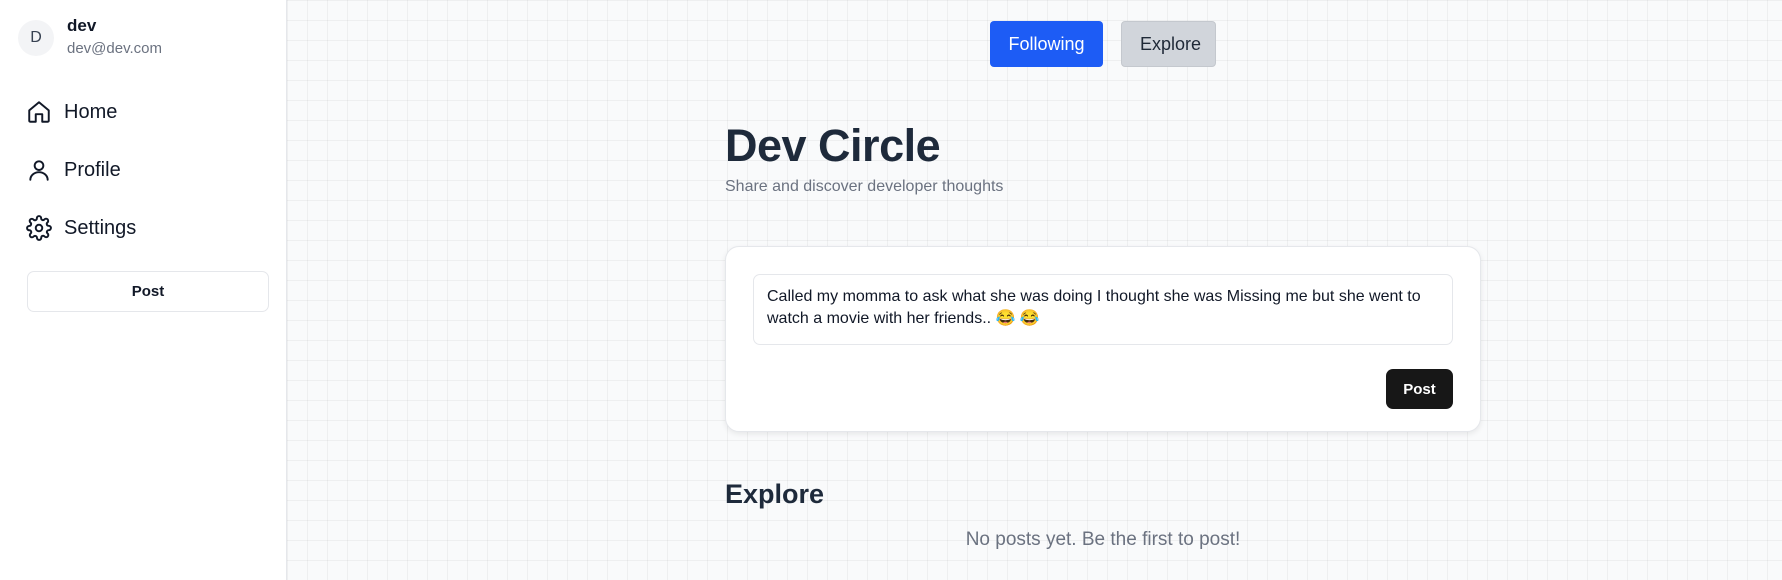  I want to click on feed-tabs: Following Explore, so click(1103, 44).